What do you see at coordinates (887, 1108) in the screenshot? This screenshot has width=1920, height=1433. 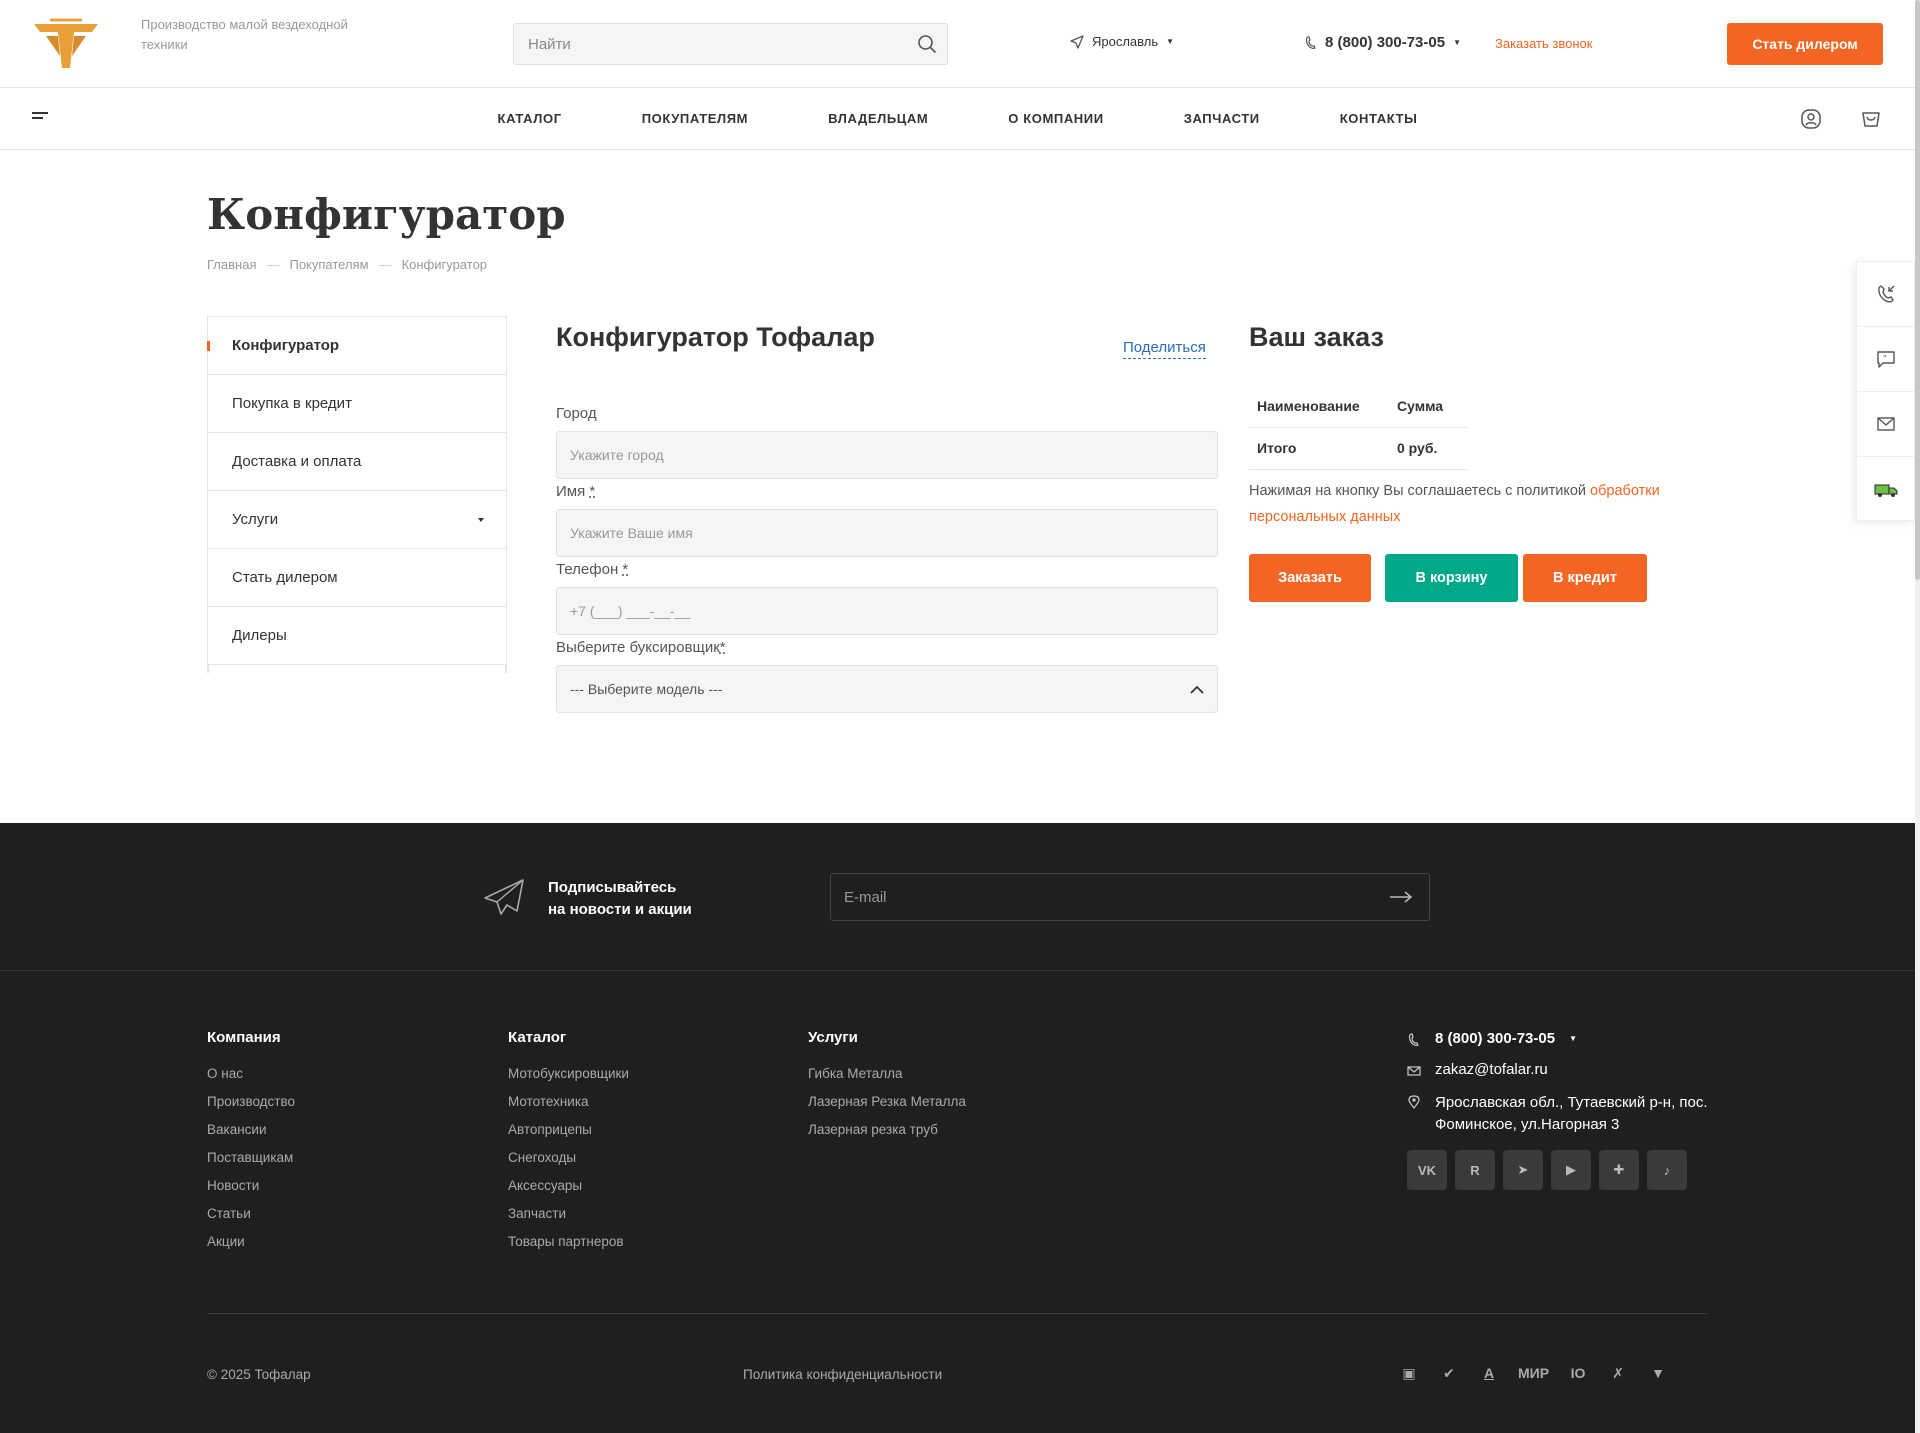 I see `footer-link: Лазерная Резка Металла` at bounding box center [887, 1108].